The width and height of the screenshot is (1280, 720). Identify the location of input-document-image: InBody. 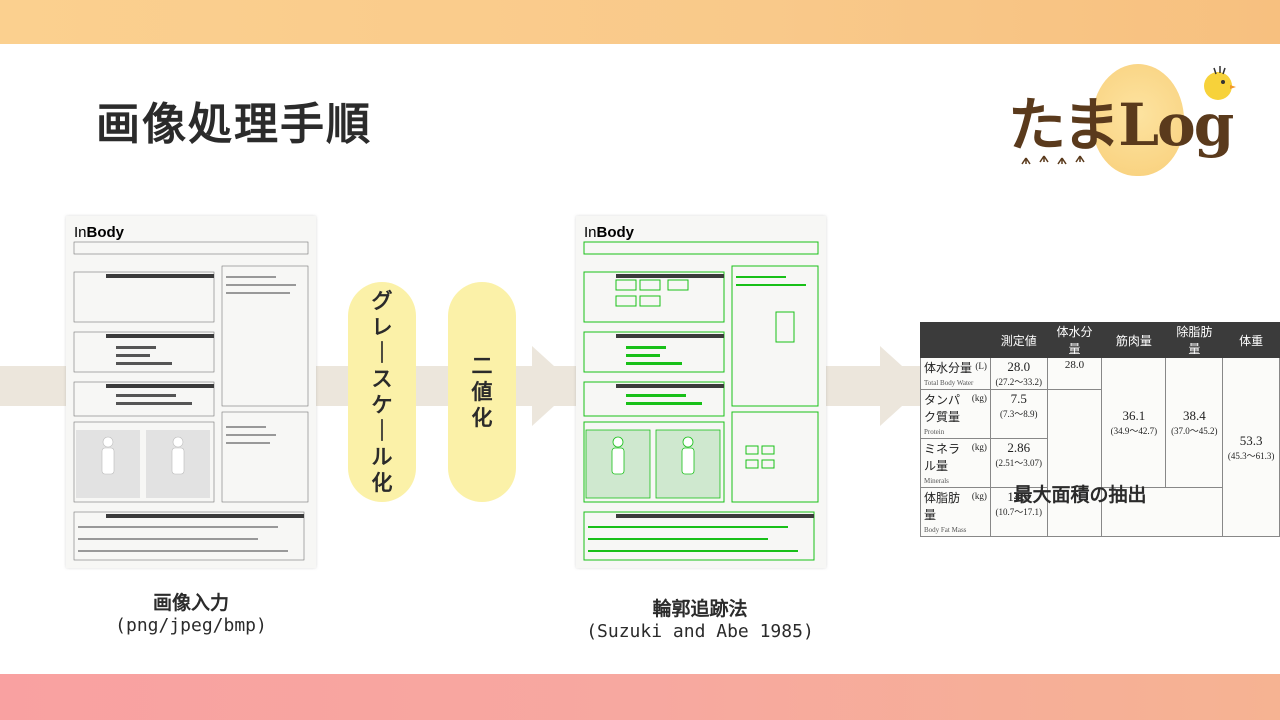
(191, 392).